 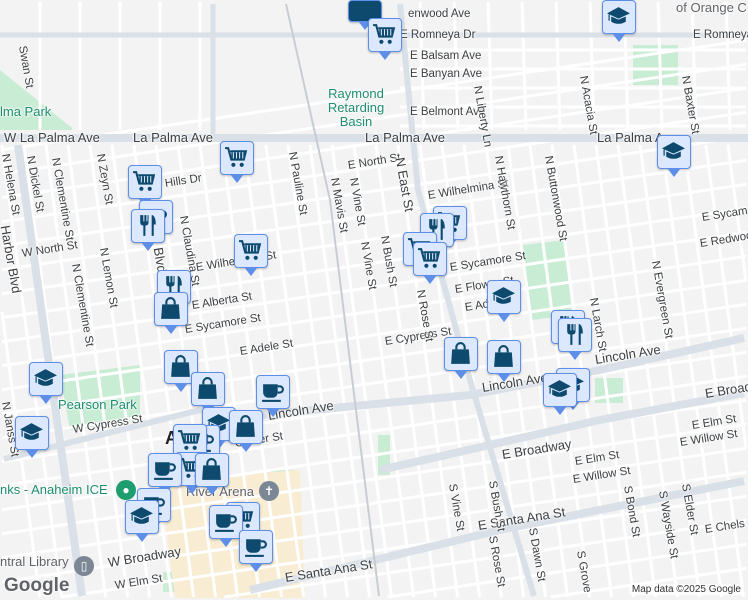 I want to click on street-label: E Banyan Ave, so click(x=446, y=74).